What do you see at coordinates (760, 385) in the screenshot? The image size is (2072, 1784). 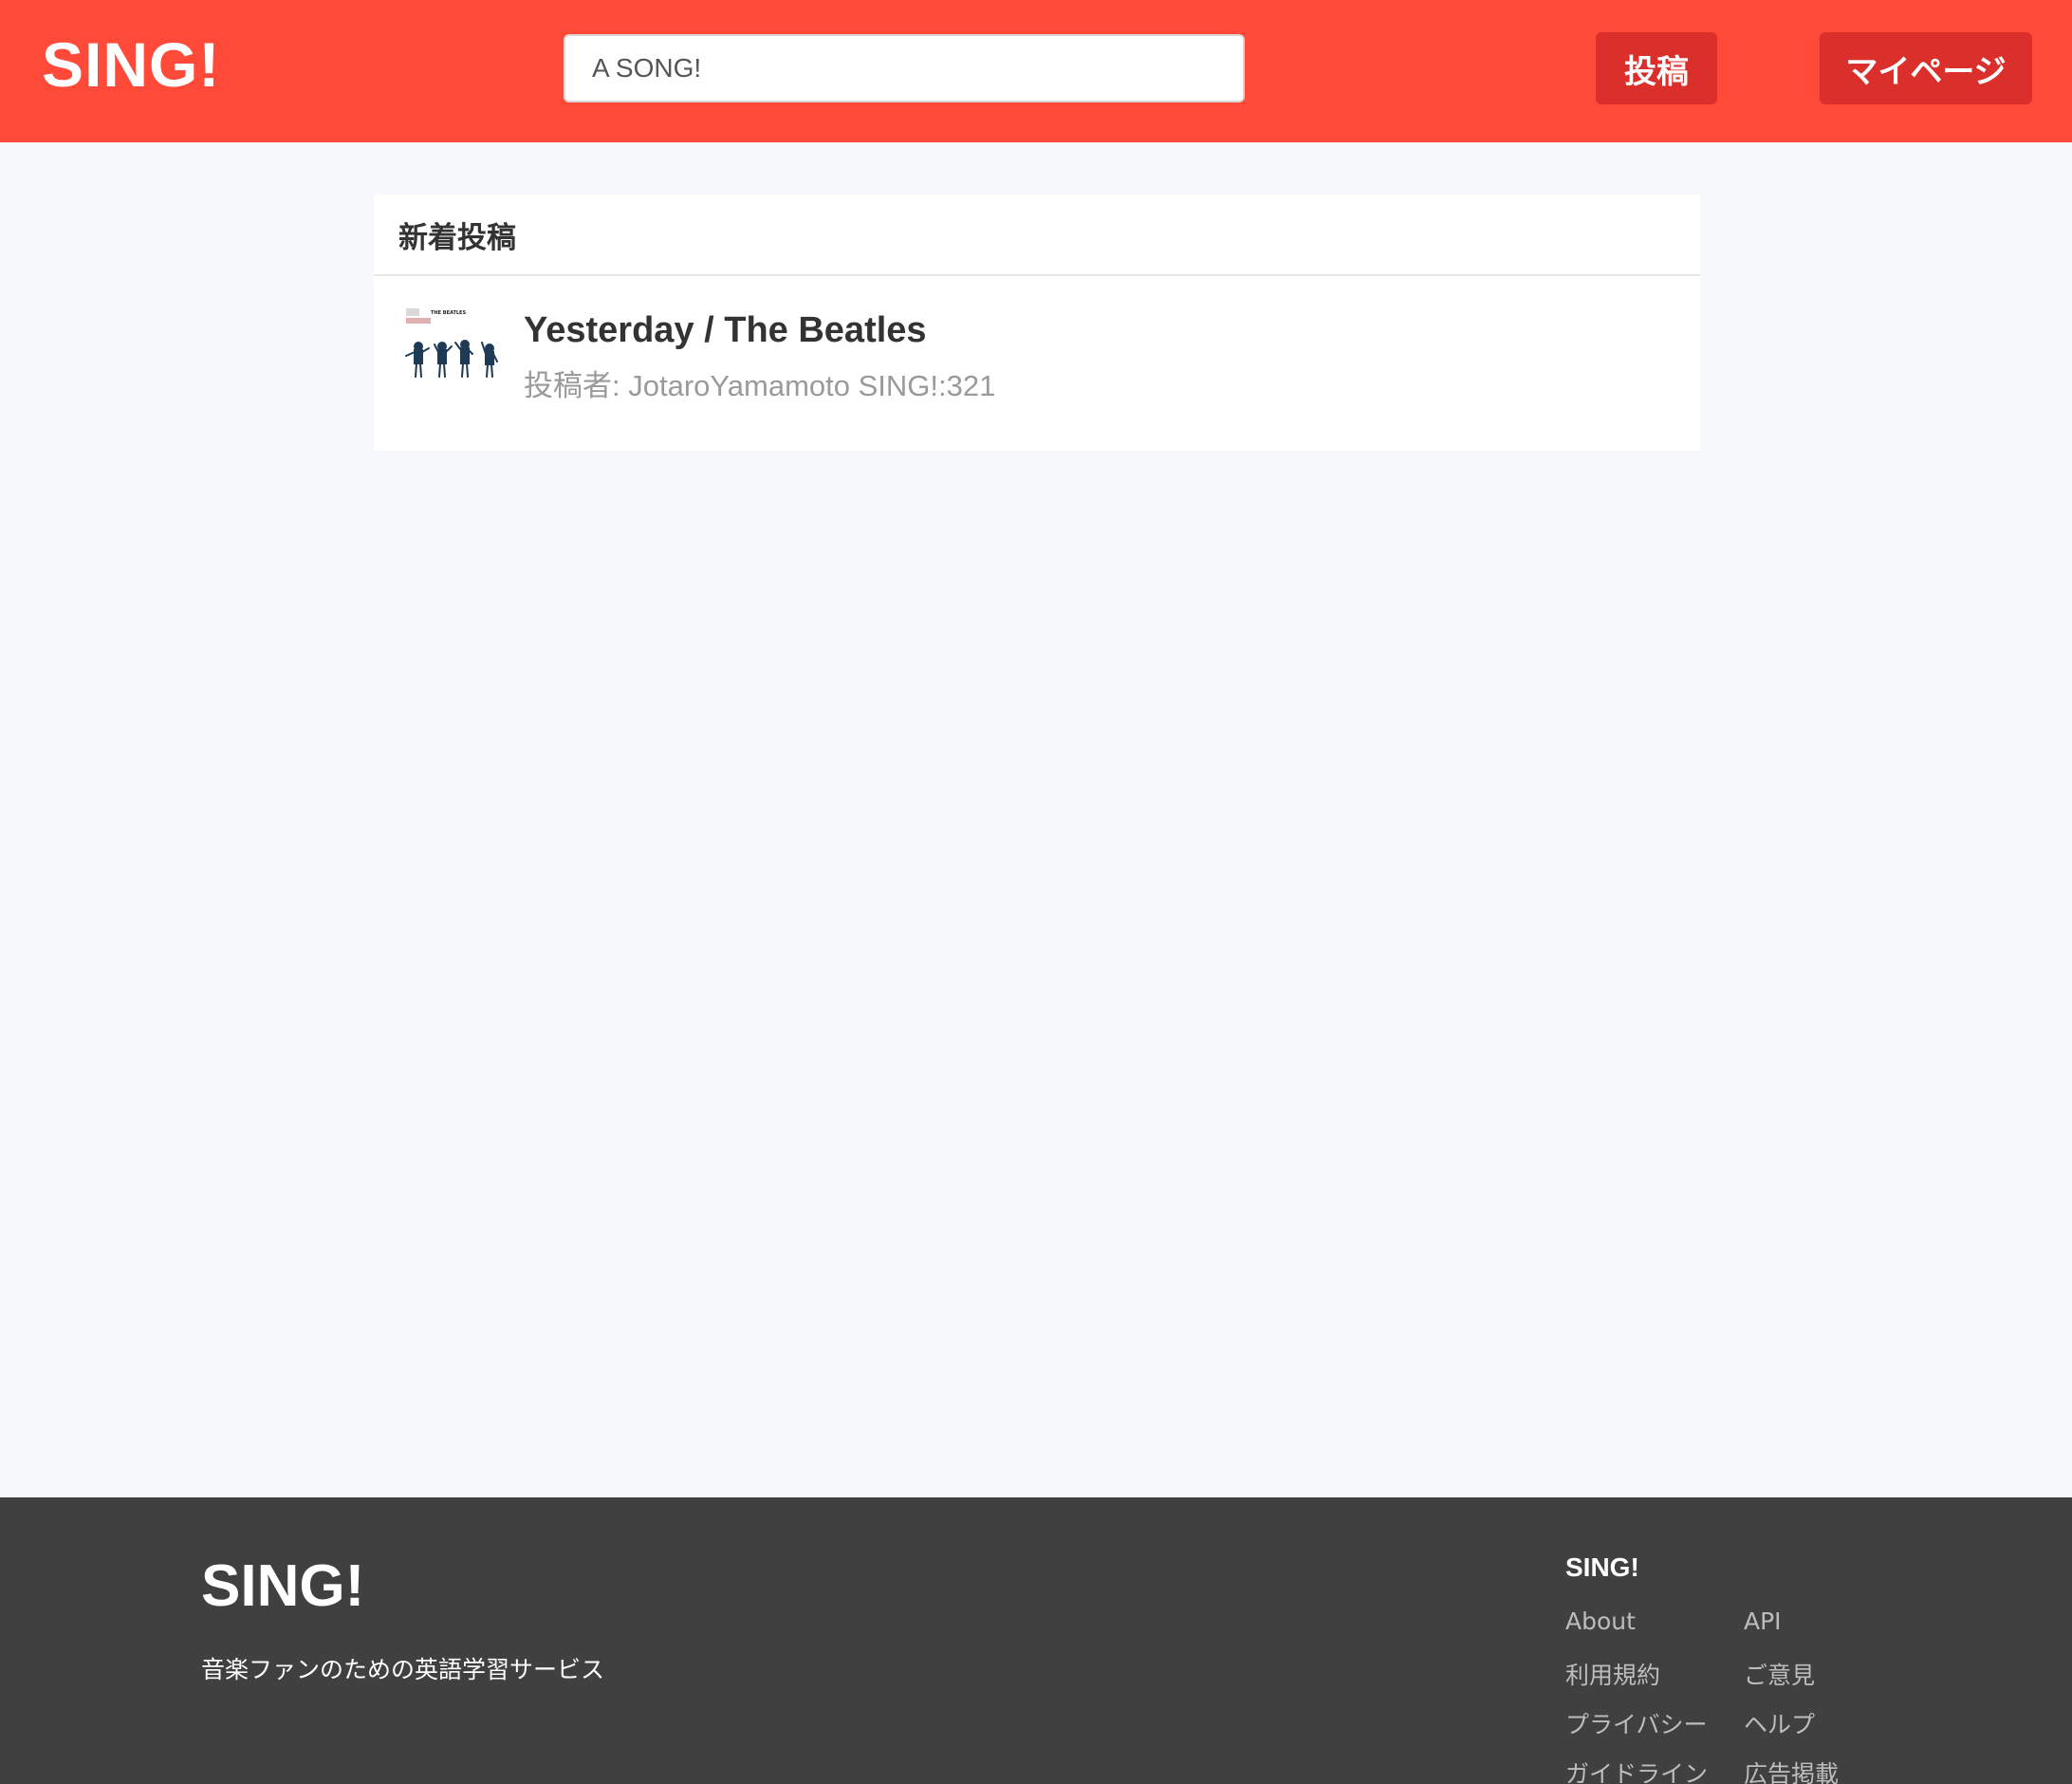 I see `post-meta: 投稿者: JotaroYamamoto SING!:321` at bounding box center [760, 385].